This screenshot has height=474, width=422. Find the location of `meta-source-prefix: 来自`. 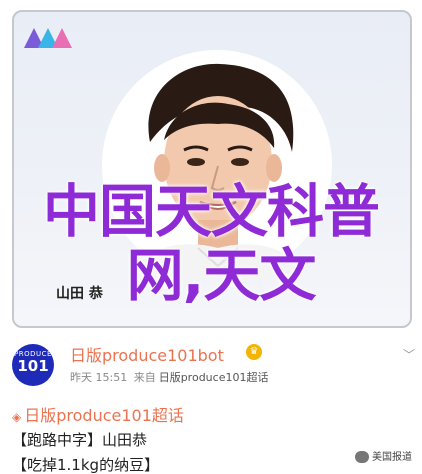

meta-source-prefix: 来自 is located at coordinates (144, 377).